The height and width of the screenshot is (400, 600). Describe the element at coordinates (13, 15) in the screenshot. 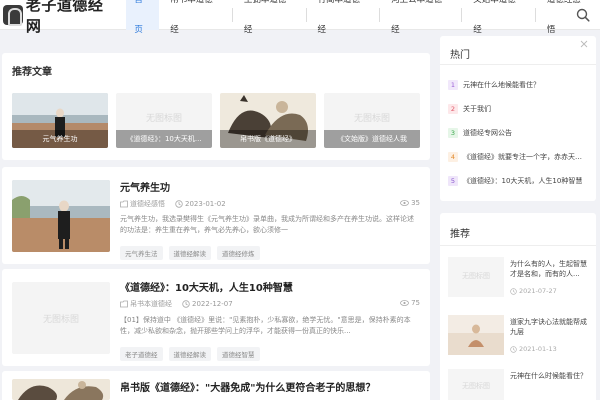

I see `logo-icon` at that location.